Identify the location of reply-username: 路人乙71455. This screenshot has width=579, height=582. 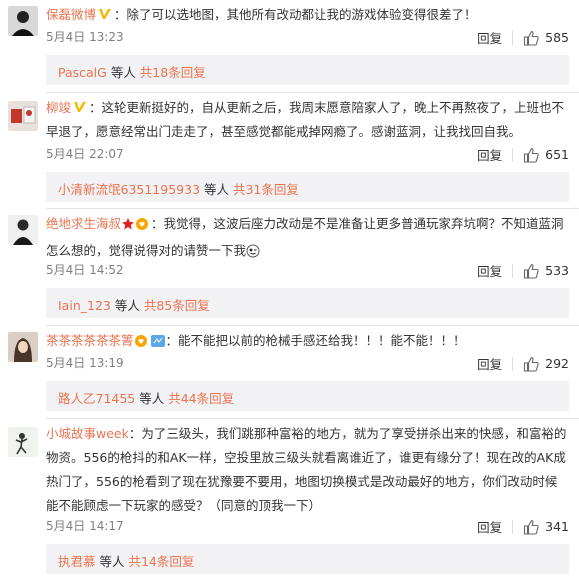
(96, 398).